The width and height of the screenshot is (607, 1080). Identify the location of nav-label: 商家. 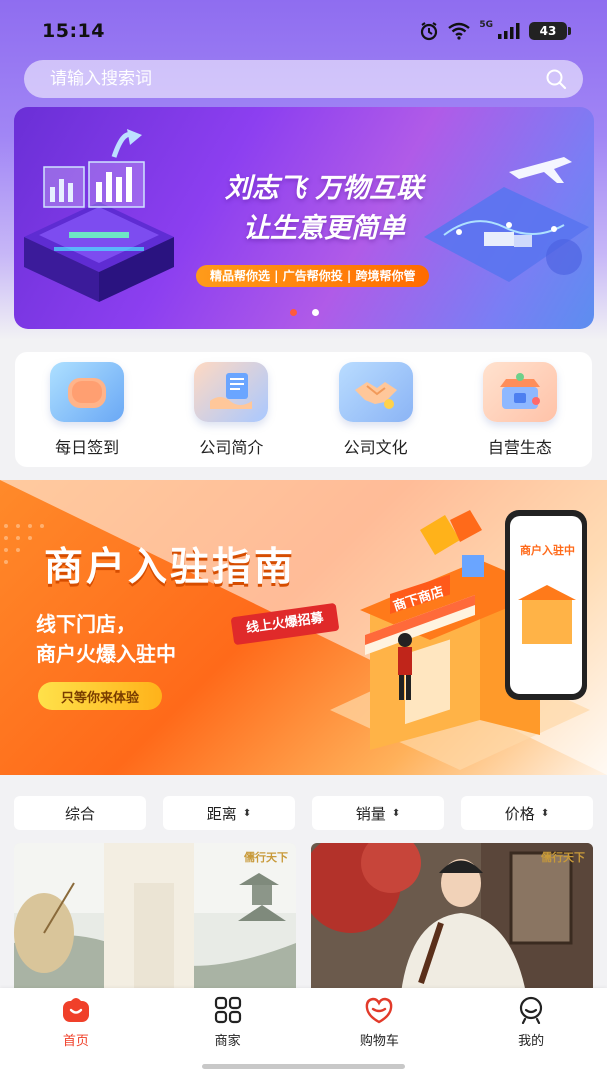
(227, 1041).